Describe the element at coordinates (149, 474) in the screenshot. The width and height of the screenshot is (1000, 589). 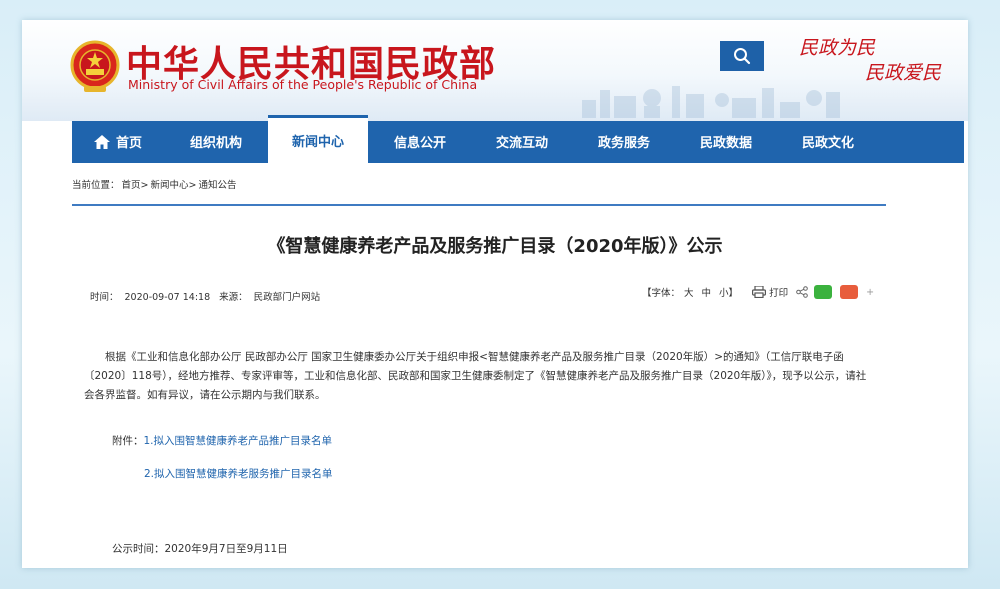
I see `attachment-number: 2.` at that location.